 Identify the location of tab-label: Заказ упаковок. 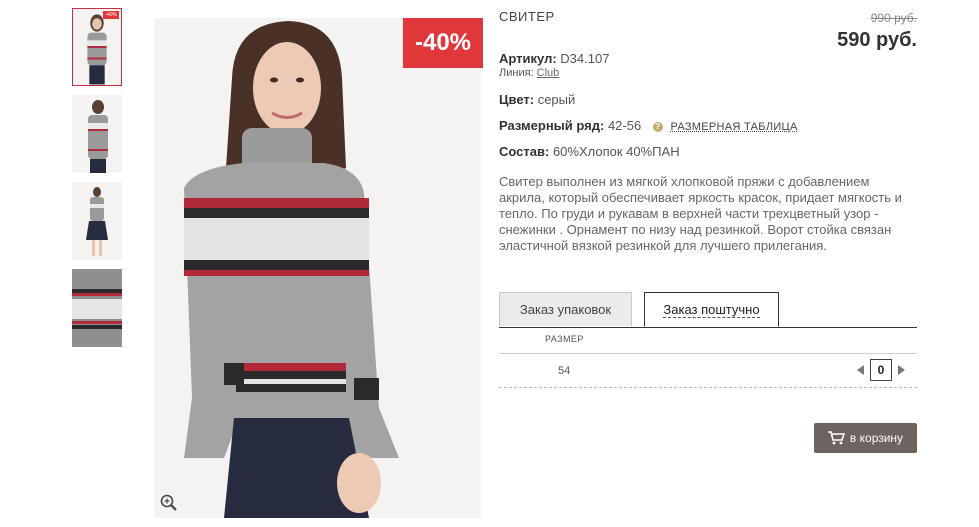
(565, 309).